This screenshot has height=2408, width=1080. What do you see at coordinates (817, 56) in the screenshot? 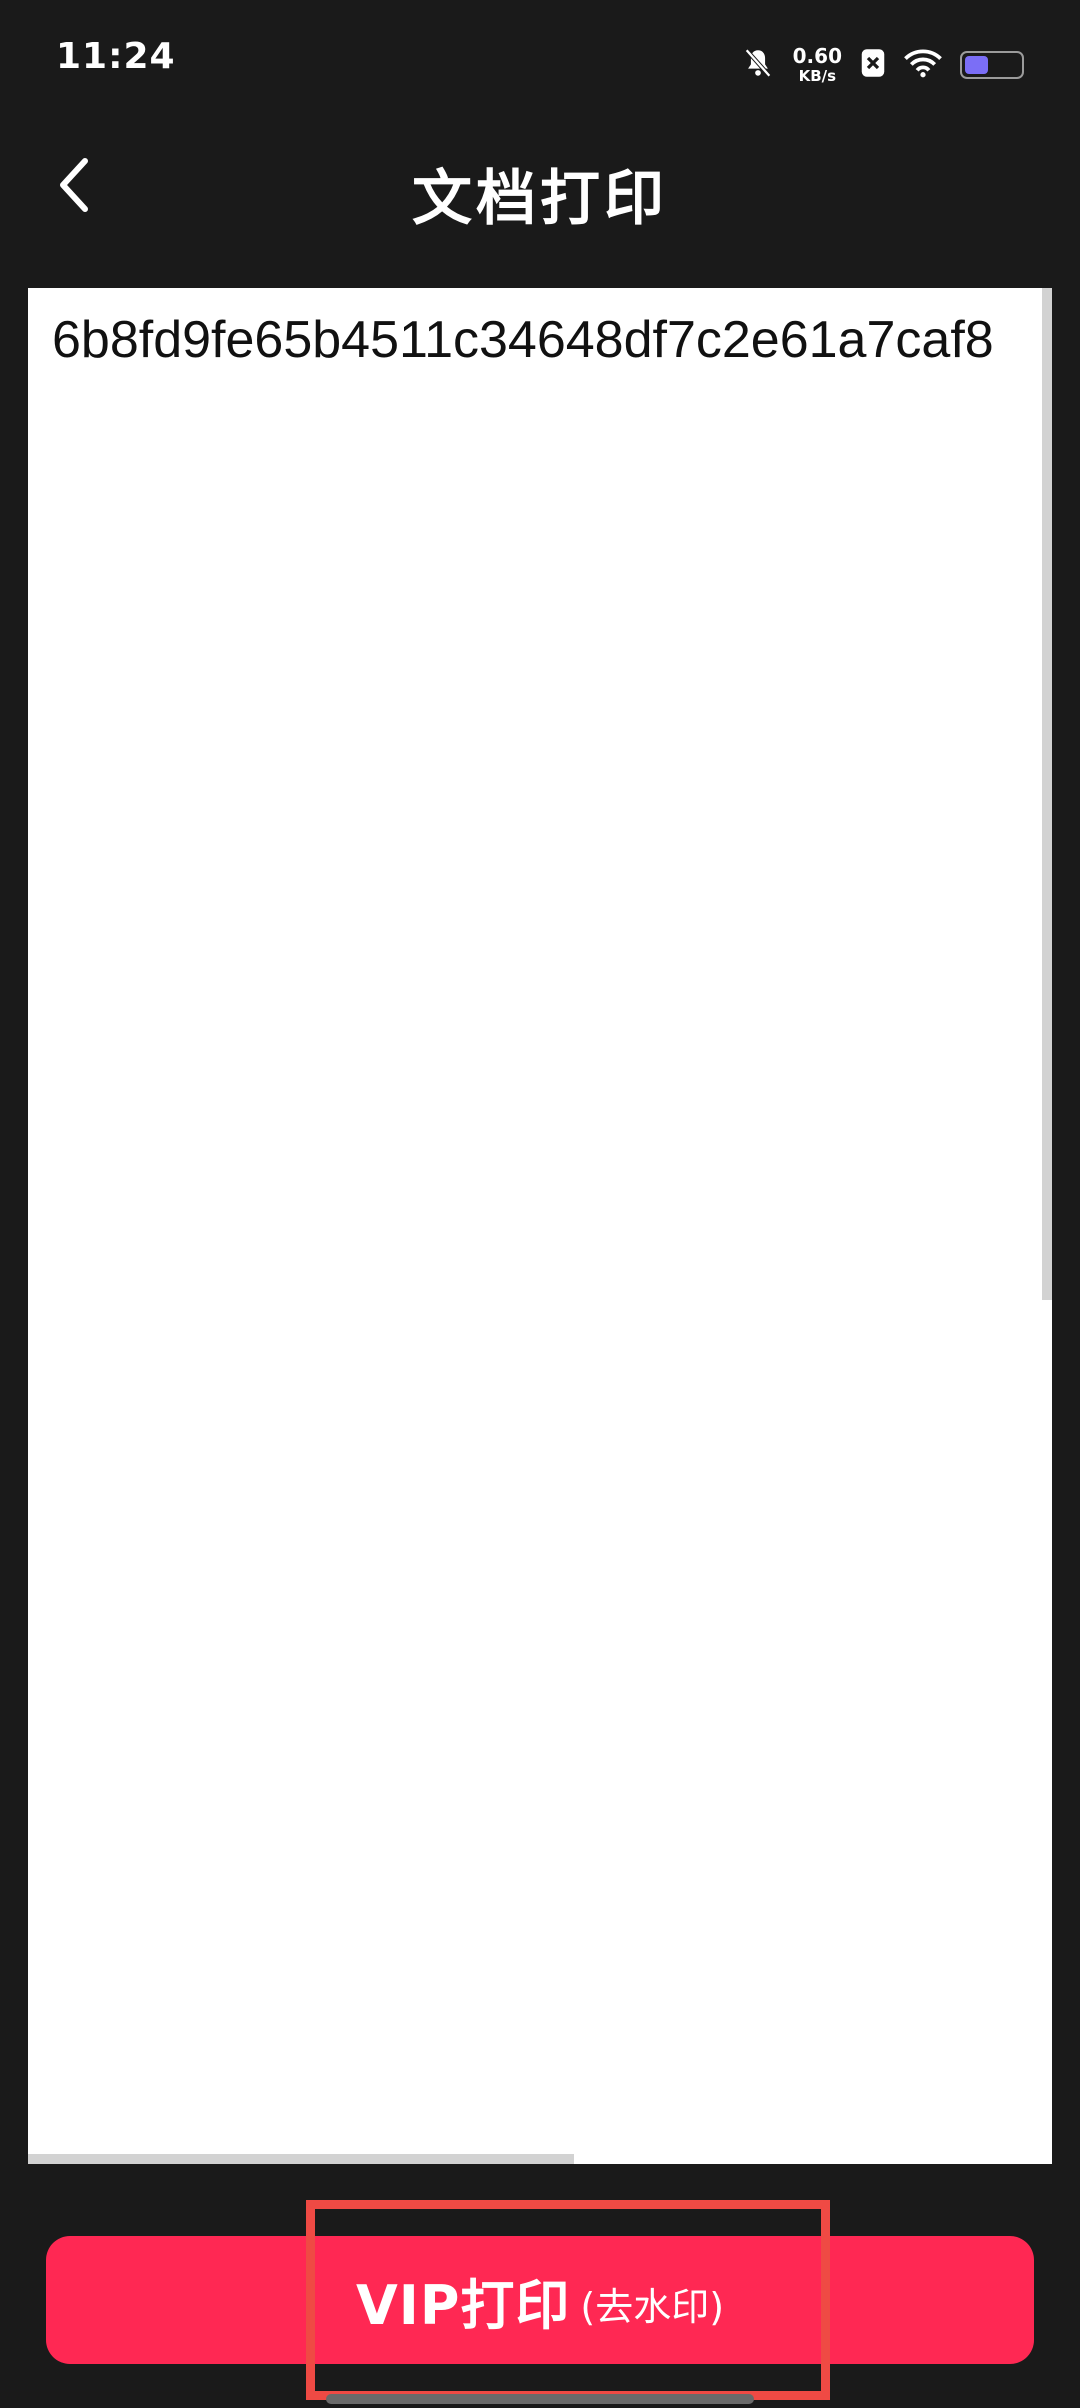
I see `net-speed-value: 0.60` at bounding box center [817, 56].